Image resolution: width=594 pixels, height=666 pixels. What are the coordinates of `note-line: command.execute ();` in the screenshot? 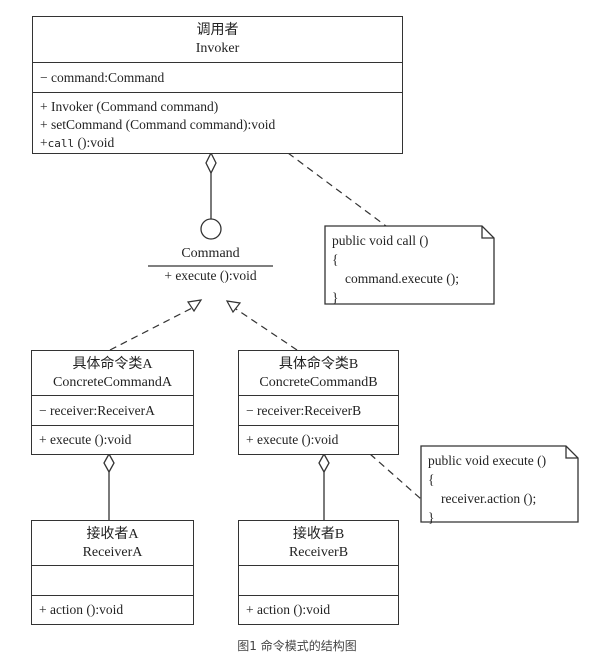 It's located at (402, 278).